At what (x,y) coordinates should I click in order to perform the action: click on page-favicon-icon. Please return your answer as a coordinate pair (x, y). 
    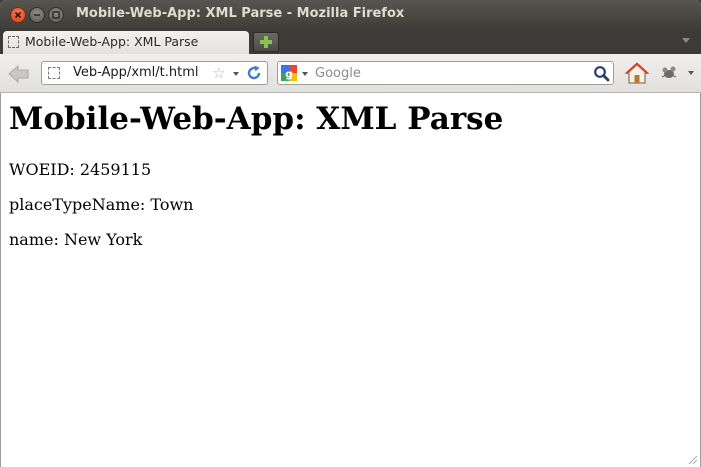
    Looking at the image, I should click on (13, 42).